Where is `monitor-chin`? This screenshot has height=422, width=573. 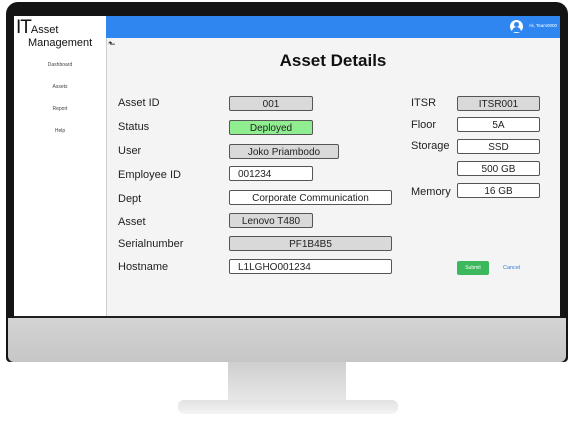
monitor-chin is located at coordinates (287, 340).